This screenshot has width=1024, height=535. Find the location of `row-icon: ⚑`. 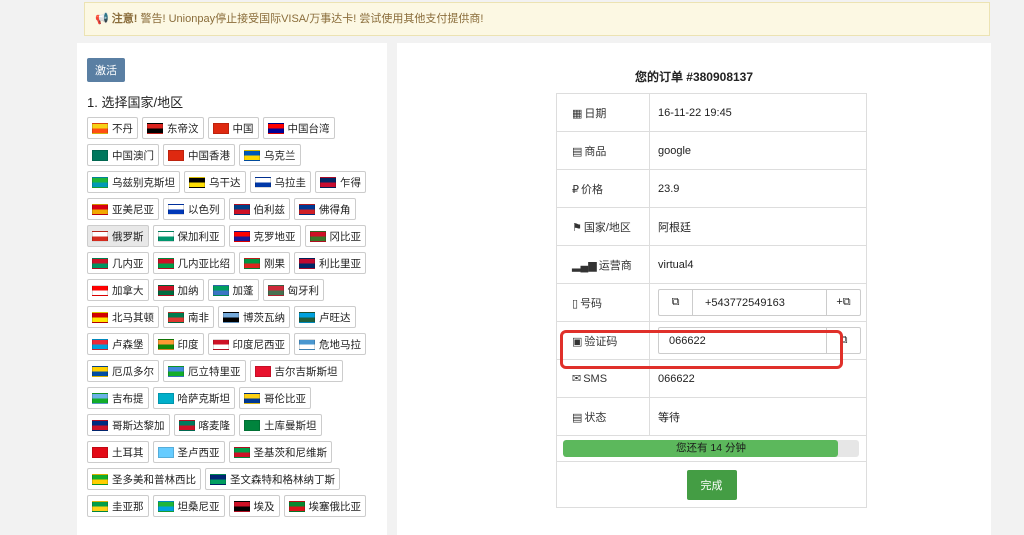

row-icon: ⚑ is located at coordinates (577, 227).